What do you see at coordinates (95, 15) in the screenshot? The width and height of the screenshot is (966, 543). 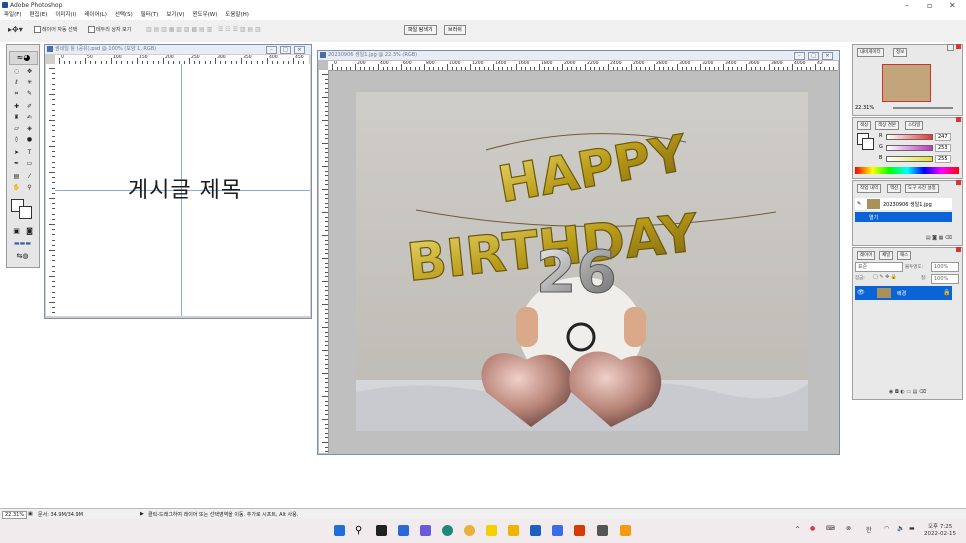 I see `menu-layer: 레이어(L)` at bounding box center [95, 15].